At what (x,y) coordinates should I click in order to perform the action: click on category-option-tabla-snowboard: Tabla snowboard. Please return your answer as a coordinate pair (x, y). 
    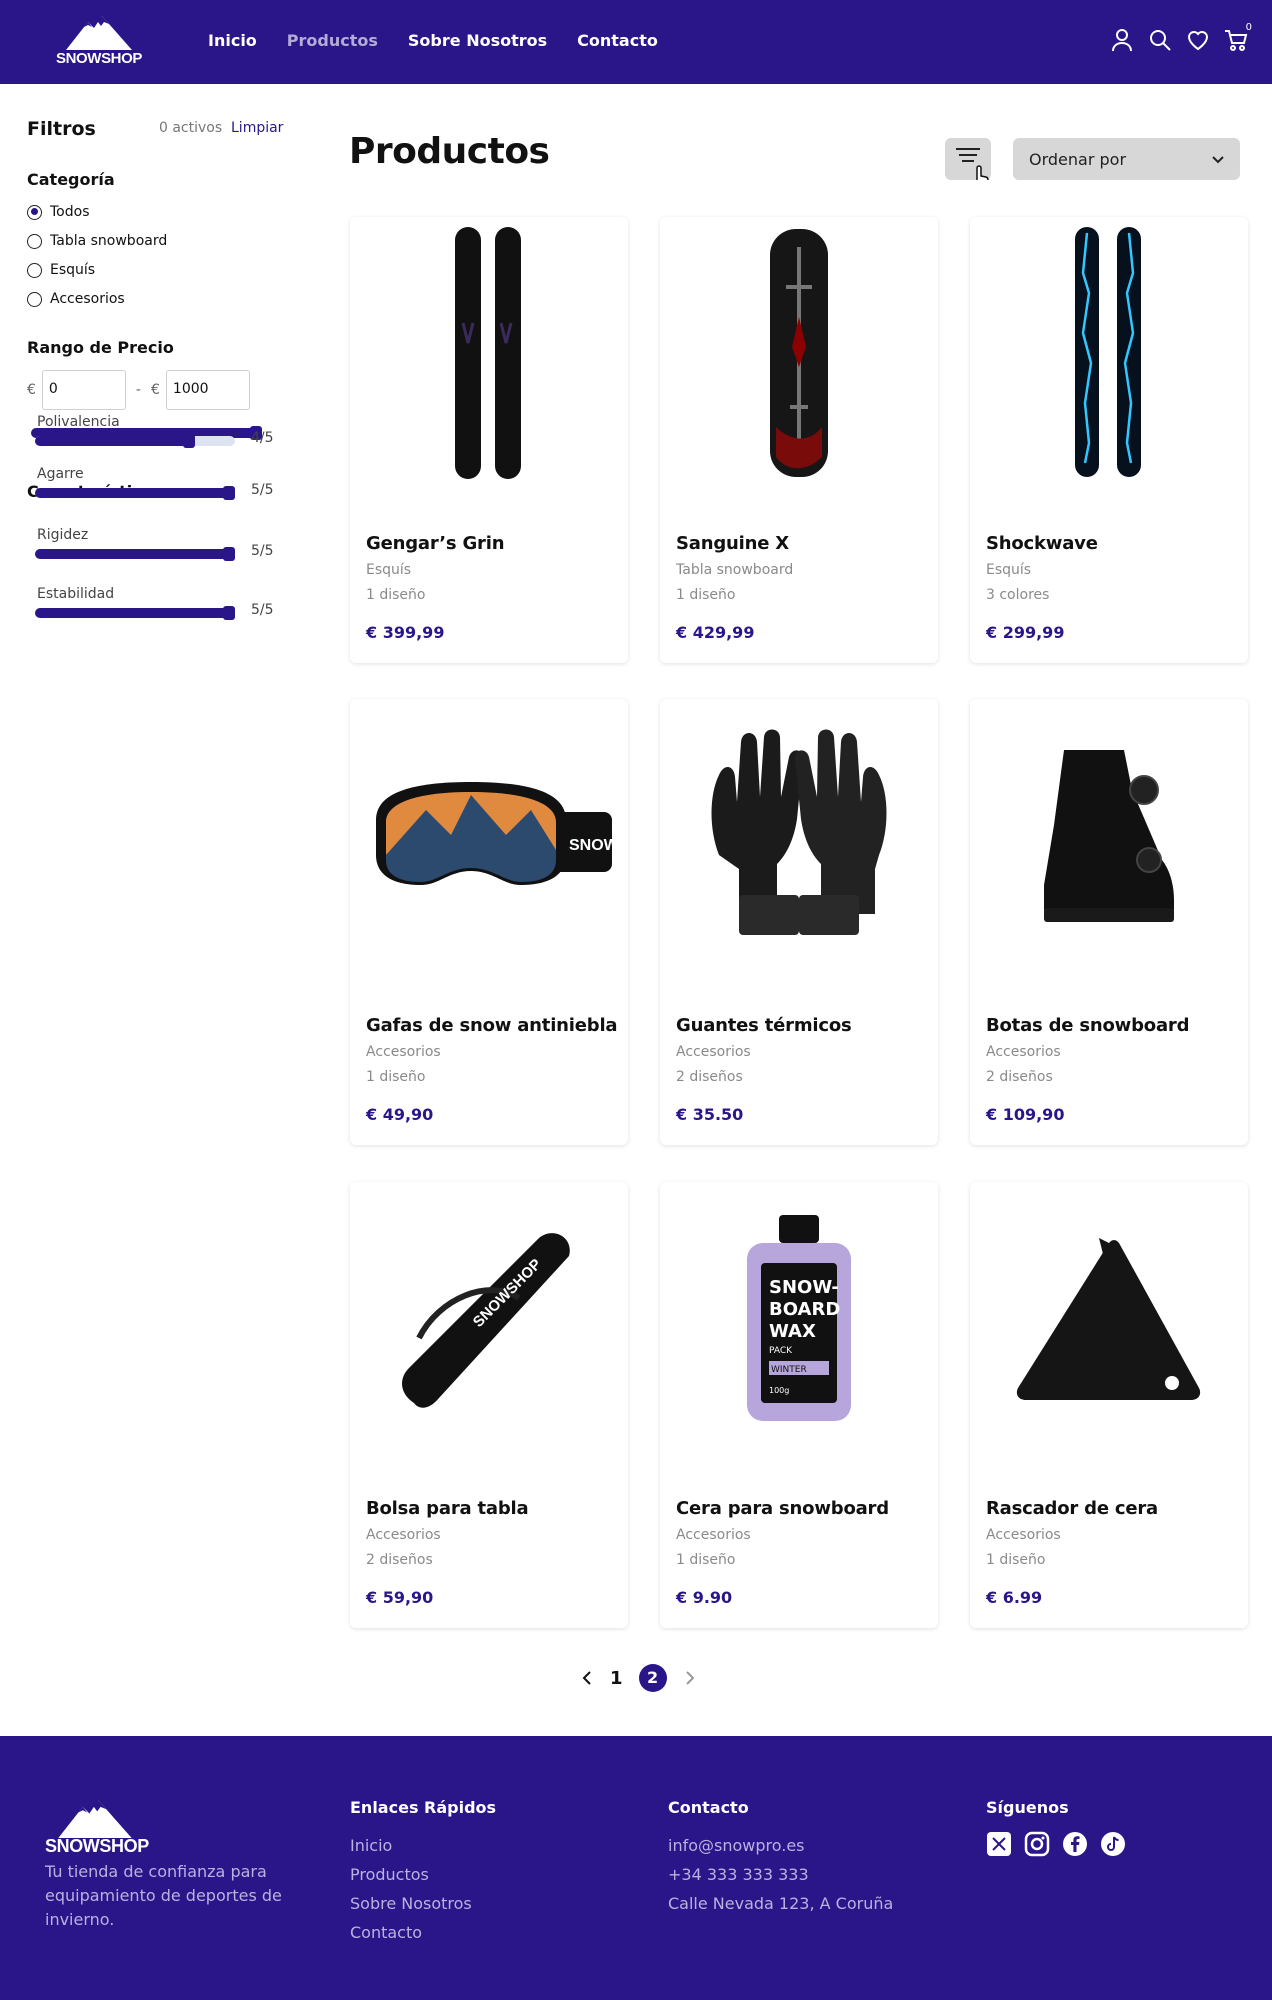
    Looking at the image, I should click on (97, 241).